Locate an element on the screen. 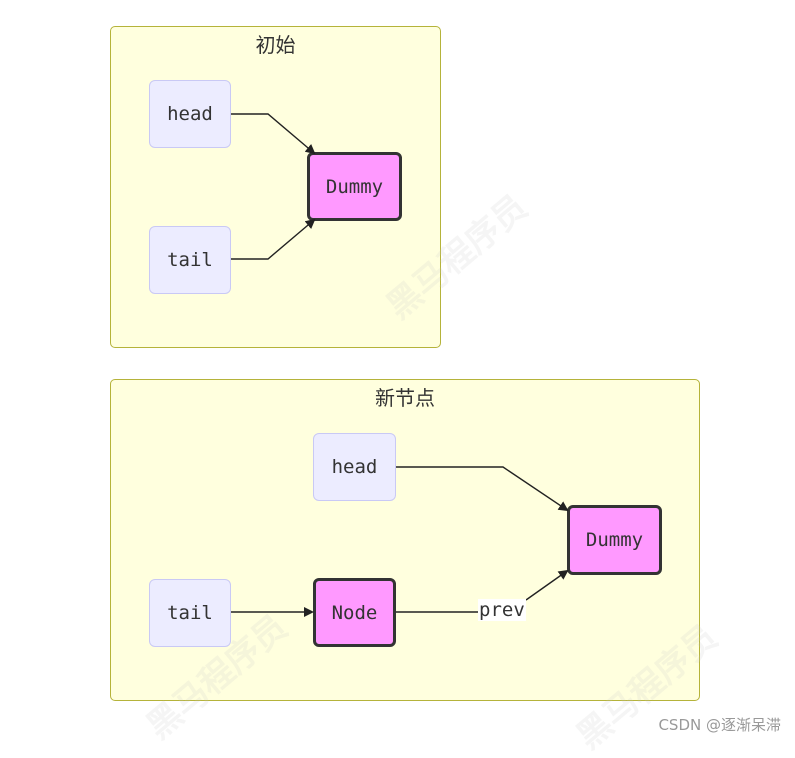  edge-label-prev: prev is located at coordinates (502, 610).